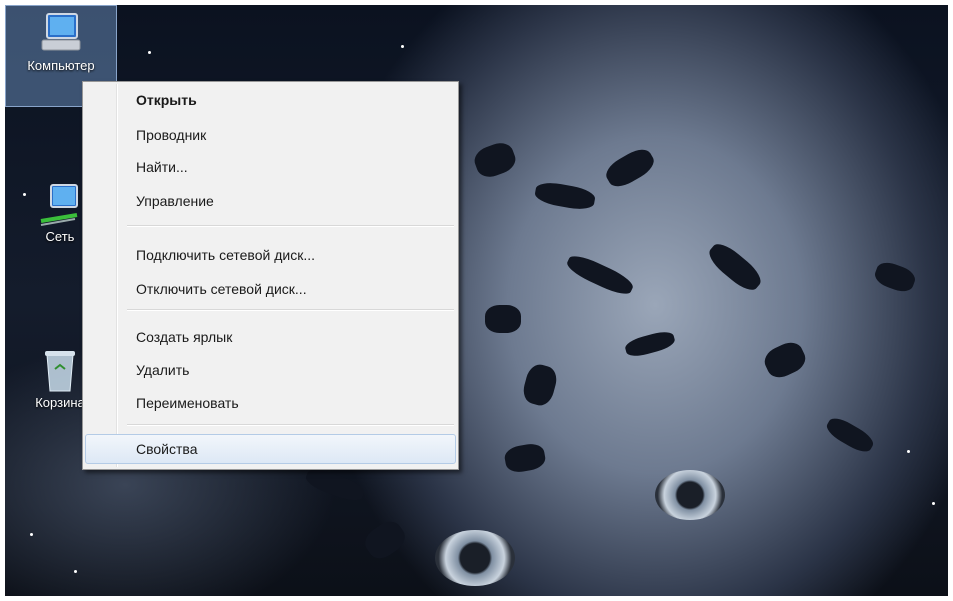 This screenshot has height=601, width=953. I want to click on network-icon, so click(60, 204).